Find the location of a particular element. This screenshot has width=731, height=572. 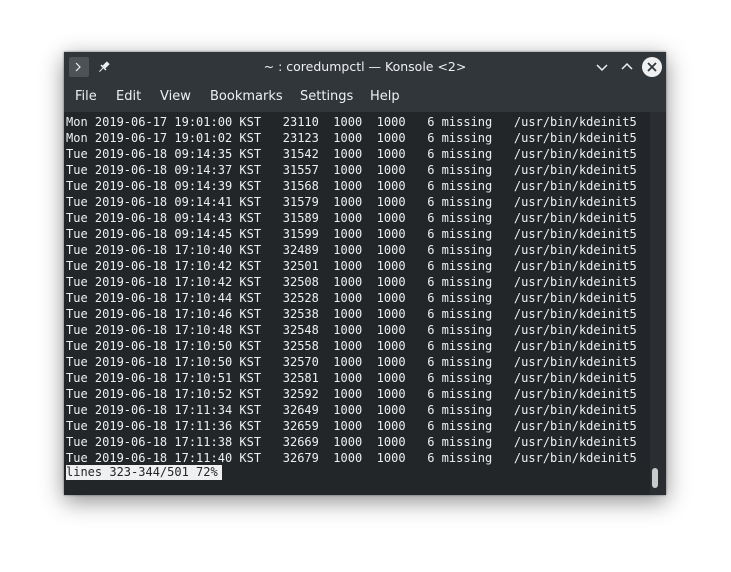

menu-view: View is located at coordinates (175, 97).